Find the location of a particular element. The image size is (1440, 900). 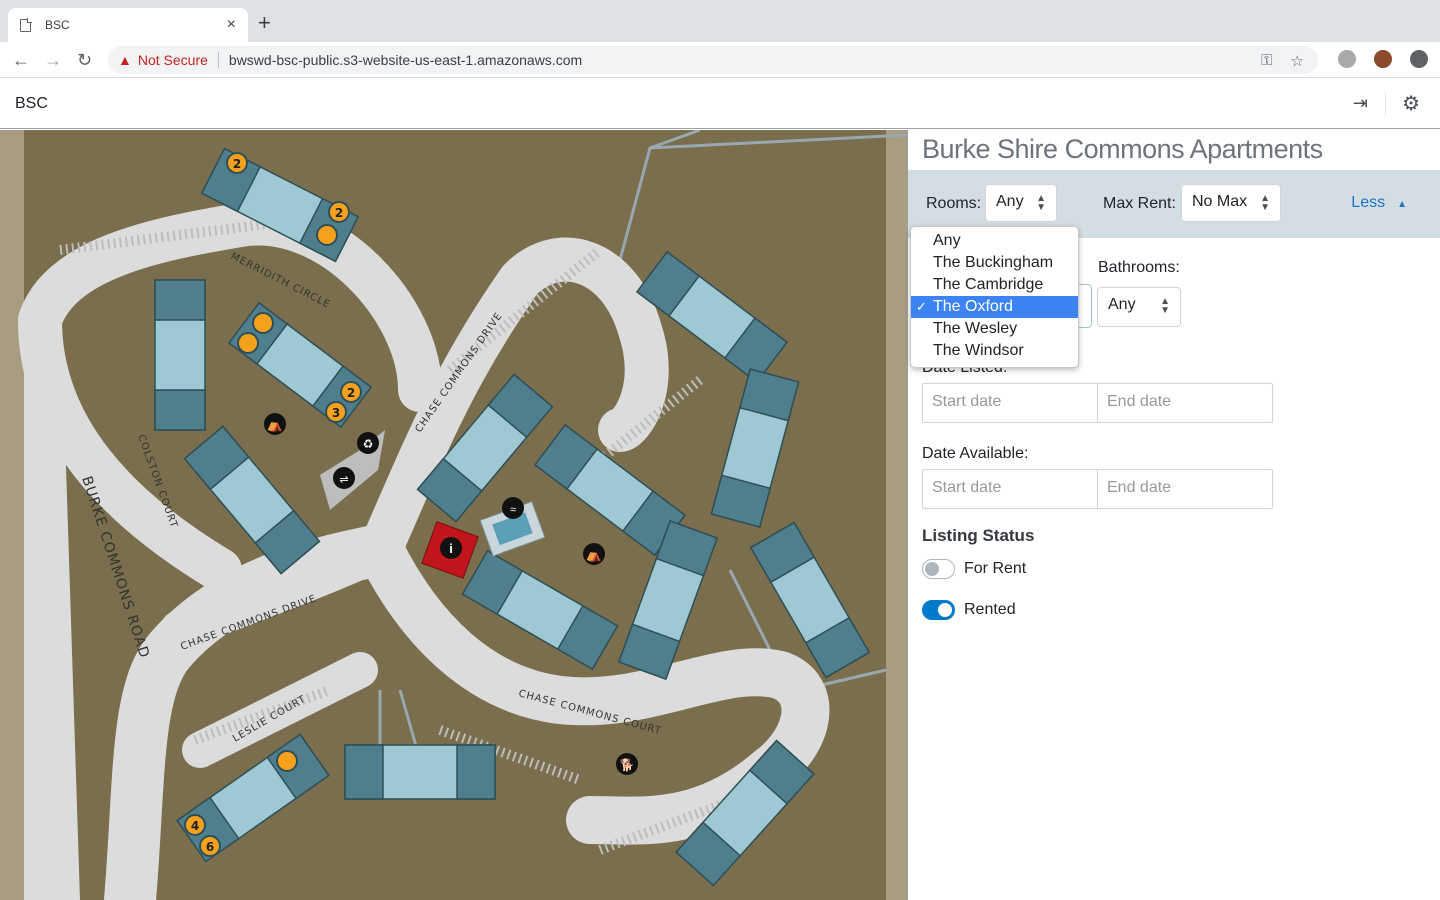

listing-status-title: Listing Status is located at coordinates (978, 535).